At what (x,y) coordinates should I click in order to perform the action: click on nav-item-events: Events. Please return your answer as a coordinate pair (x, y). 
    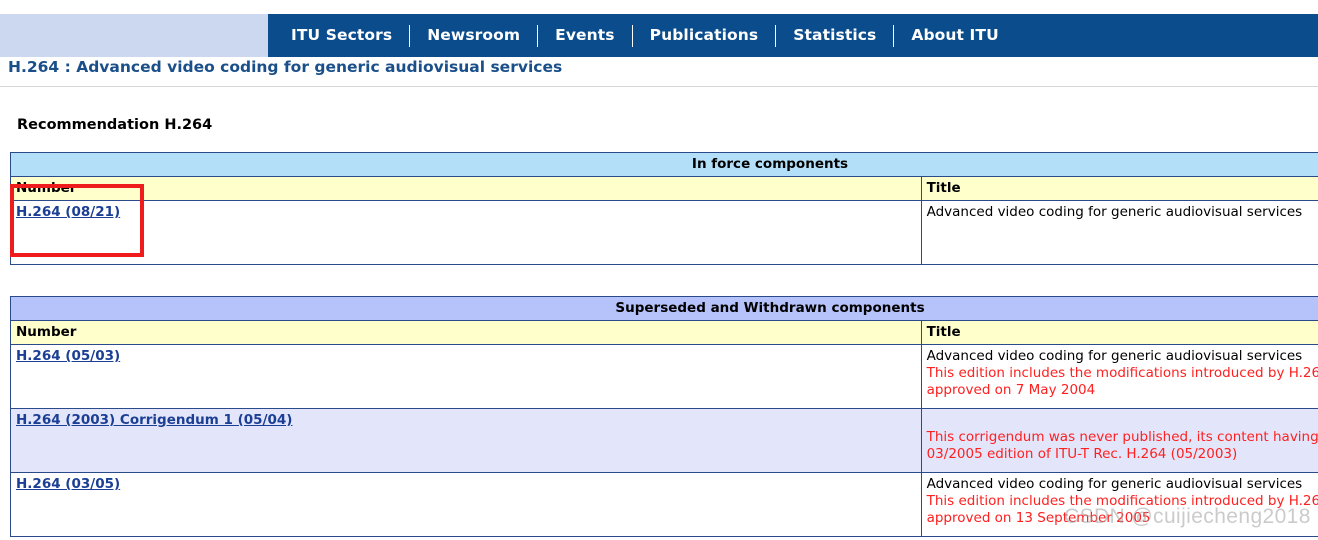
    Looking at the image, I should click on (584, 35).